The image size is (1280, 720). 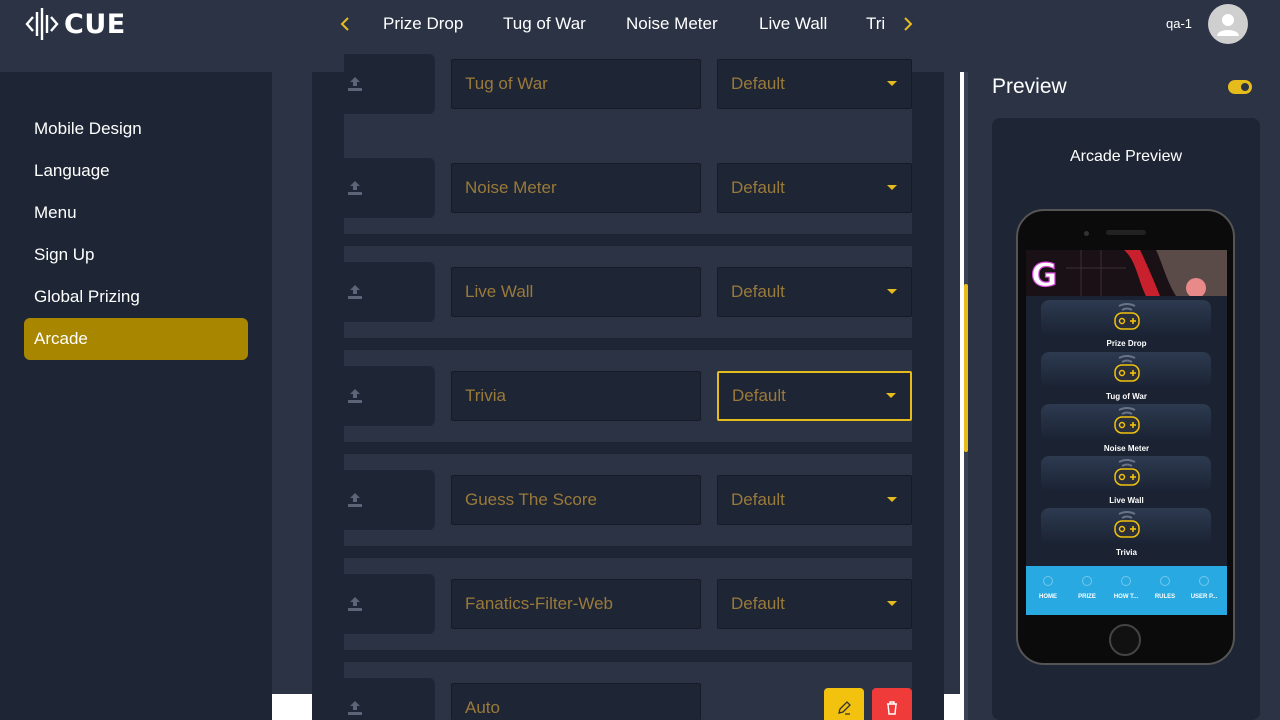 What do you see at coordinates (136, 297) in the screenshot?
I see `sidebar-item-global-prizing: Global Prizing` at bounding box center [136, 297].